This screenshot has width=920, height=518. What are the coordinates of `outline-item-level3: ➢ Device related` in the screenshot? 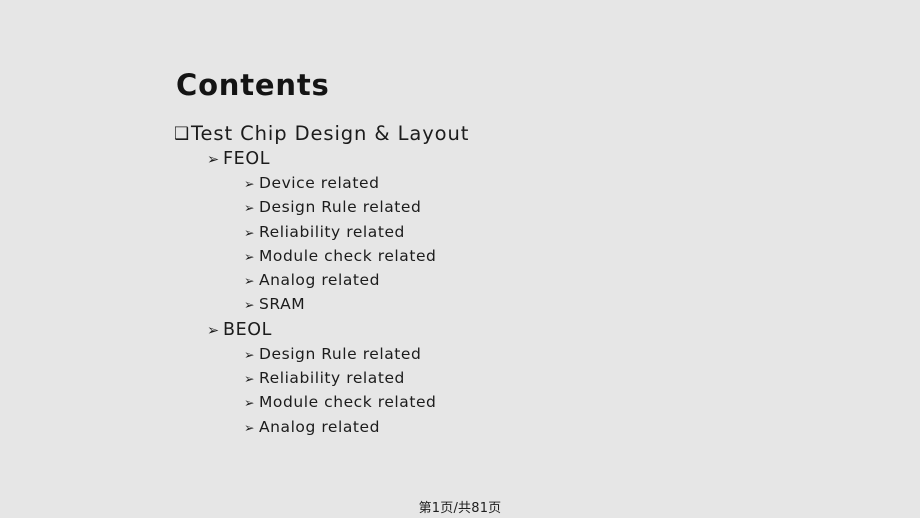 It's located at (460, 186).